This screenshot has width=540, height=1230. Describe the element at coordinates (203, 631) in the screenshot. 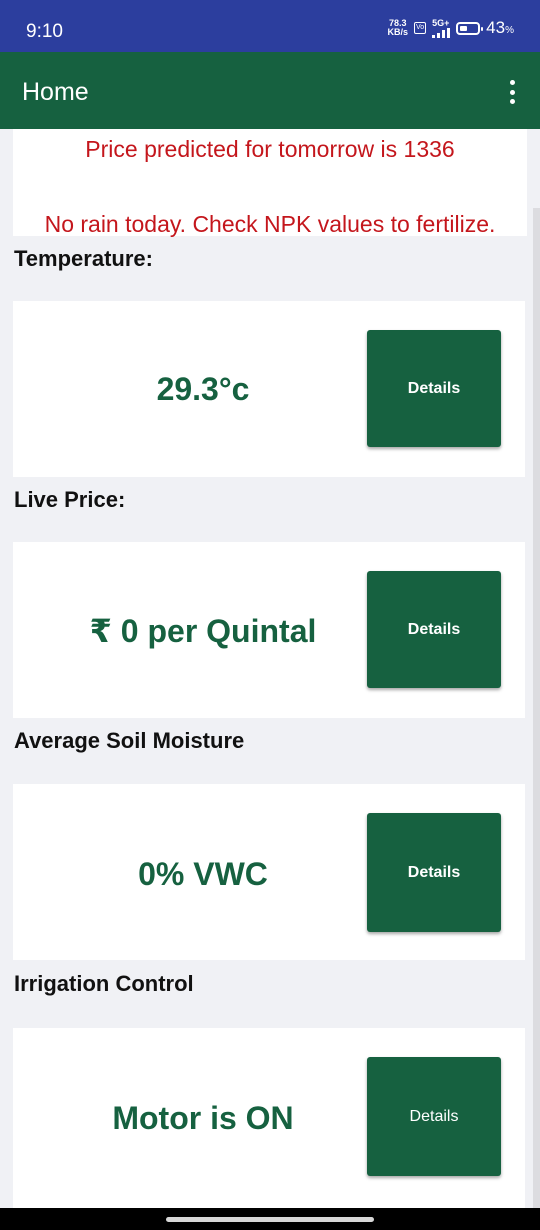

I see `live-price-value: ₹ 0 per Quintal` at that location.